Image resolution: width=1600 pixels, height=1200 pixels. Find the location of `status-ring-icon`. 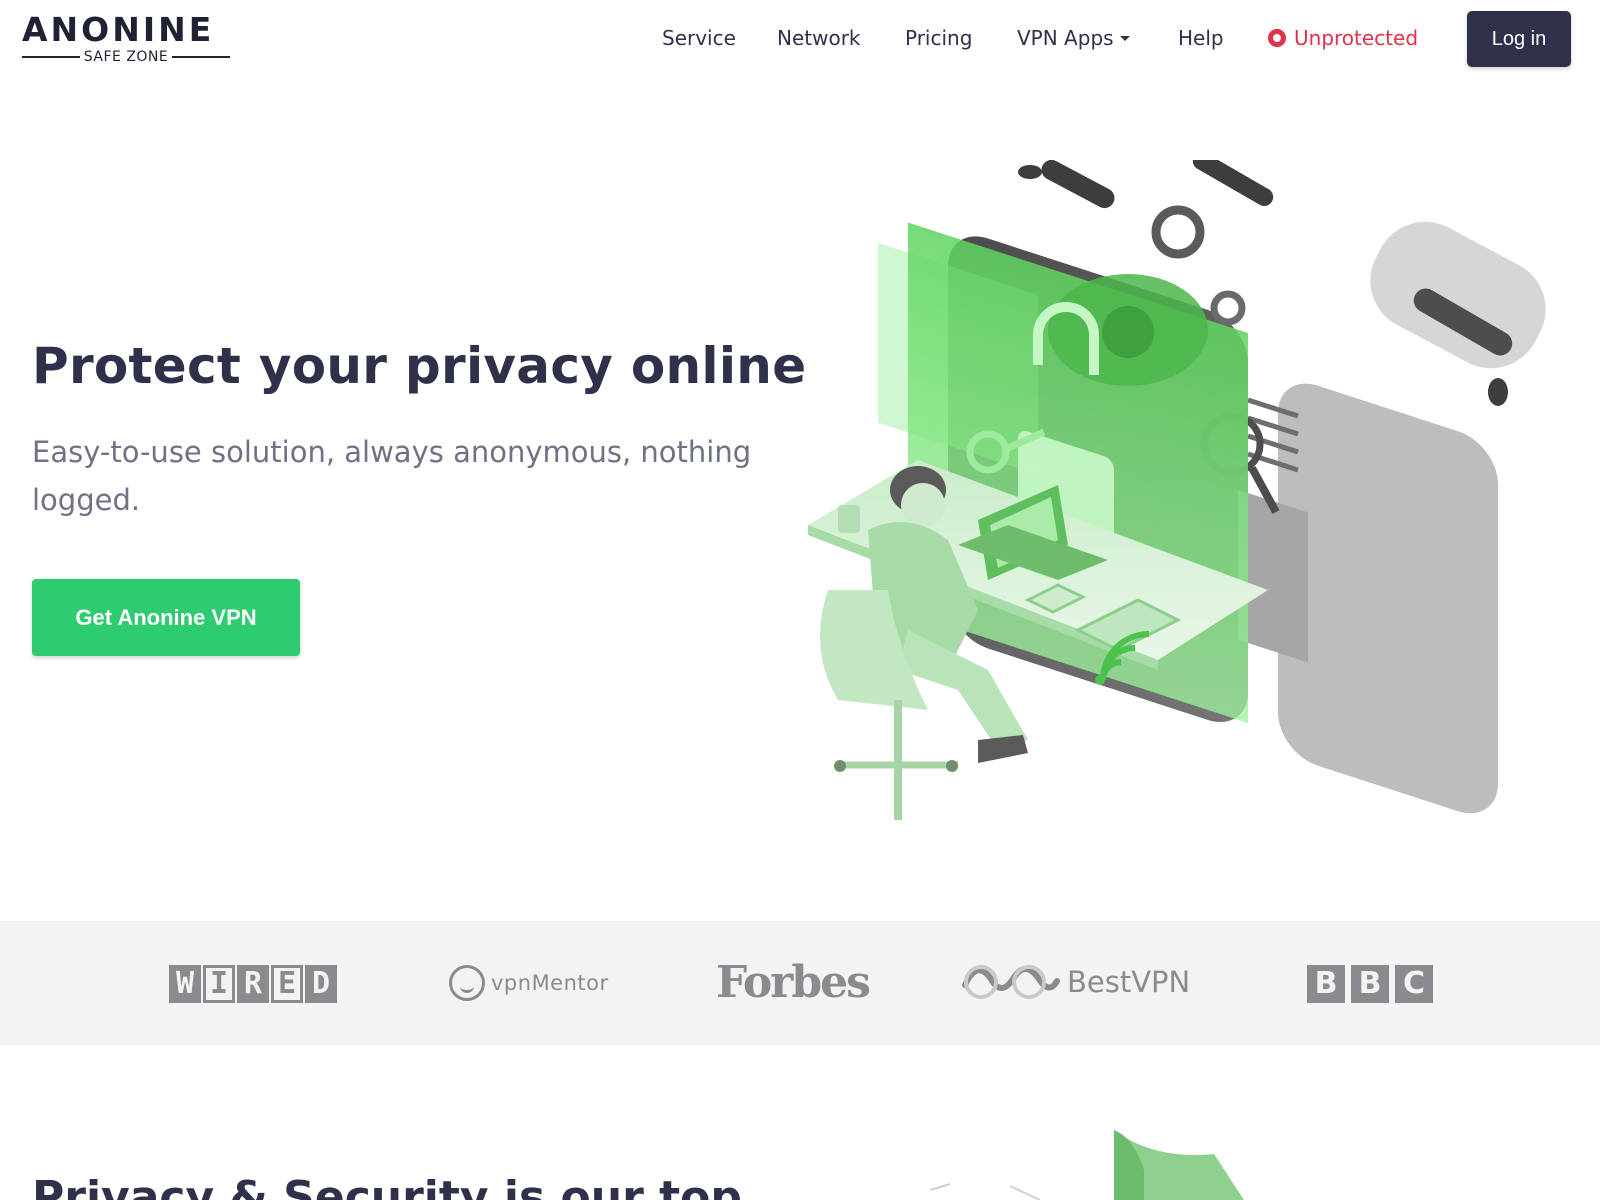

status-ring-icon is located at coordinates (1277, 38).